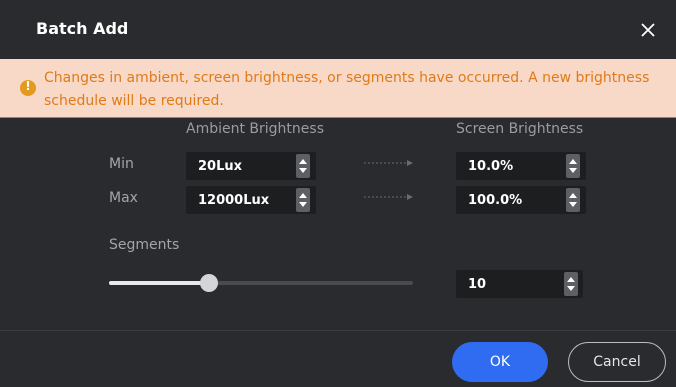  Describe the element at coordinates (303, 166) in the screenshot. I see `ambient-min-stepper` at that location.